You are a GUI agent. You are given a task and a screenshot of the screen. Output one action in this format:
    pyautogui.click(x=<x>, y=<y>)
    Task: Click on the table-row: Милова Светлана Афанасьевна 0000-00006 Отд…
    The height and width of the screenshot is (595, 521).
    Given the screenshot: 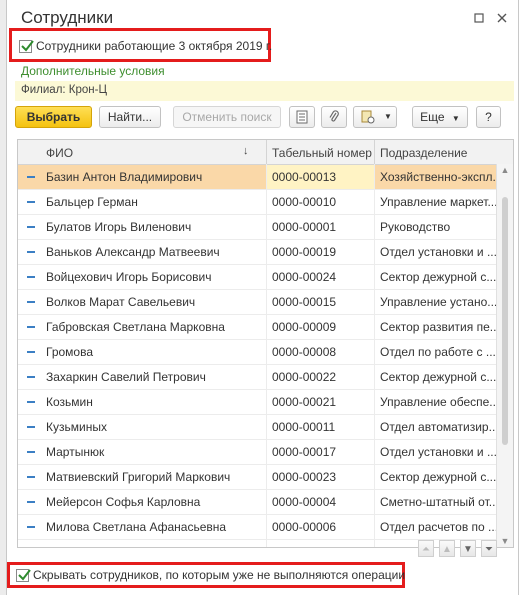 What is the action you would take?
    pyautogui.click(x=257, y=527)
    